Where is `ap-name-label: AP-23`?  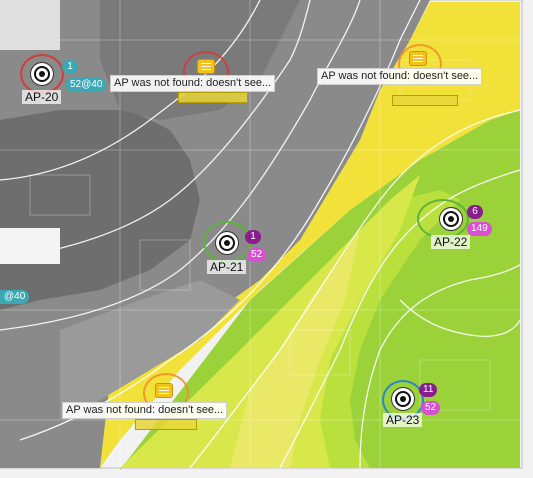 ap-name-label: AP-23 is located at coordinates (403, 420).